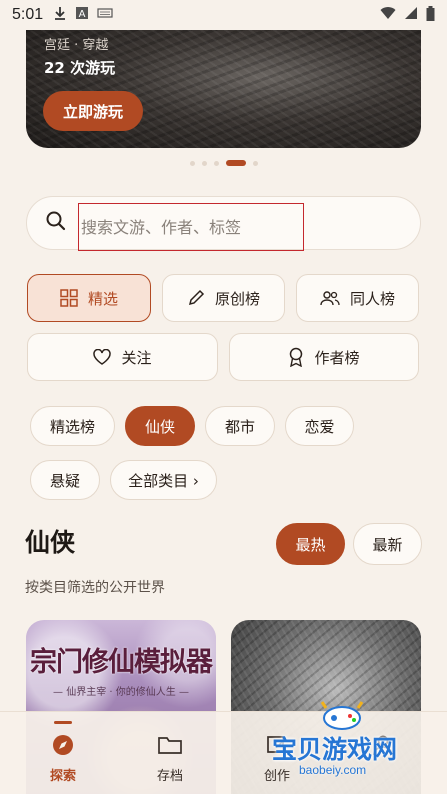 The height and width of the screenshot is (794, 447). Describe the element at coordinates (121, 692) in the screenshot. I see `card-subtitle: — 仙界主宰 · 你的修仙人生 —` at that location.